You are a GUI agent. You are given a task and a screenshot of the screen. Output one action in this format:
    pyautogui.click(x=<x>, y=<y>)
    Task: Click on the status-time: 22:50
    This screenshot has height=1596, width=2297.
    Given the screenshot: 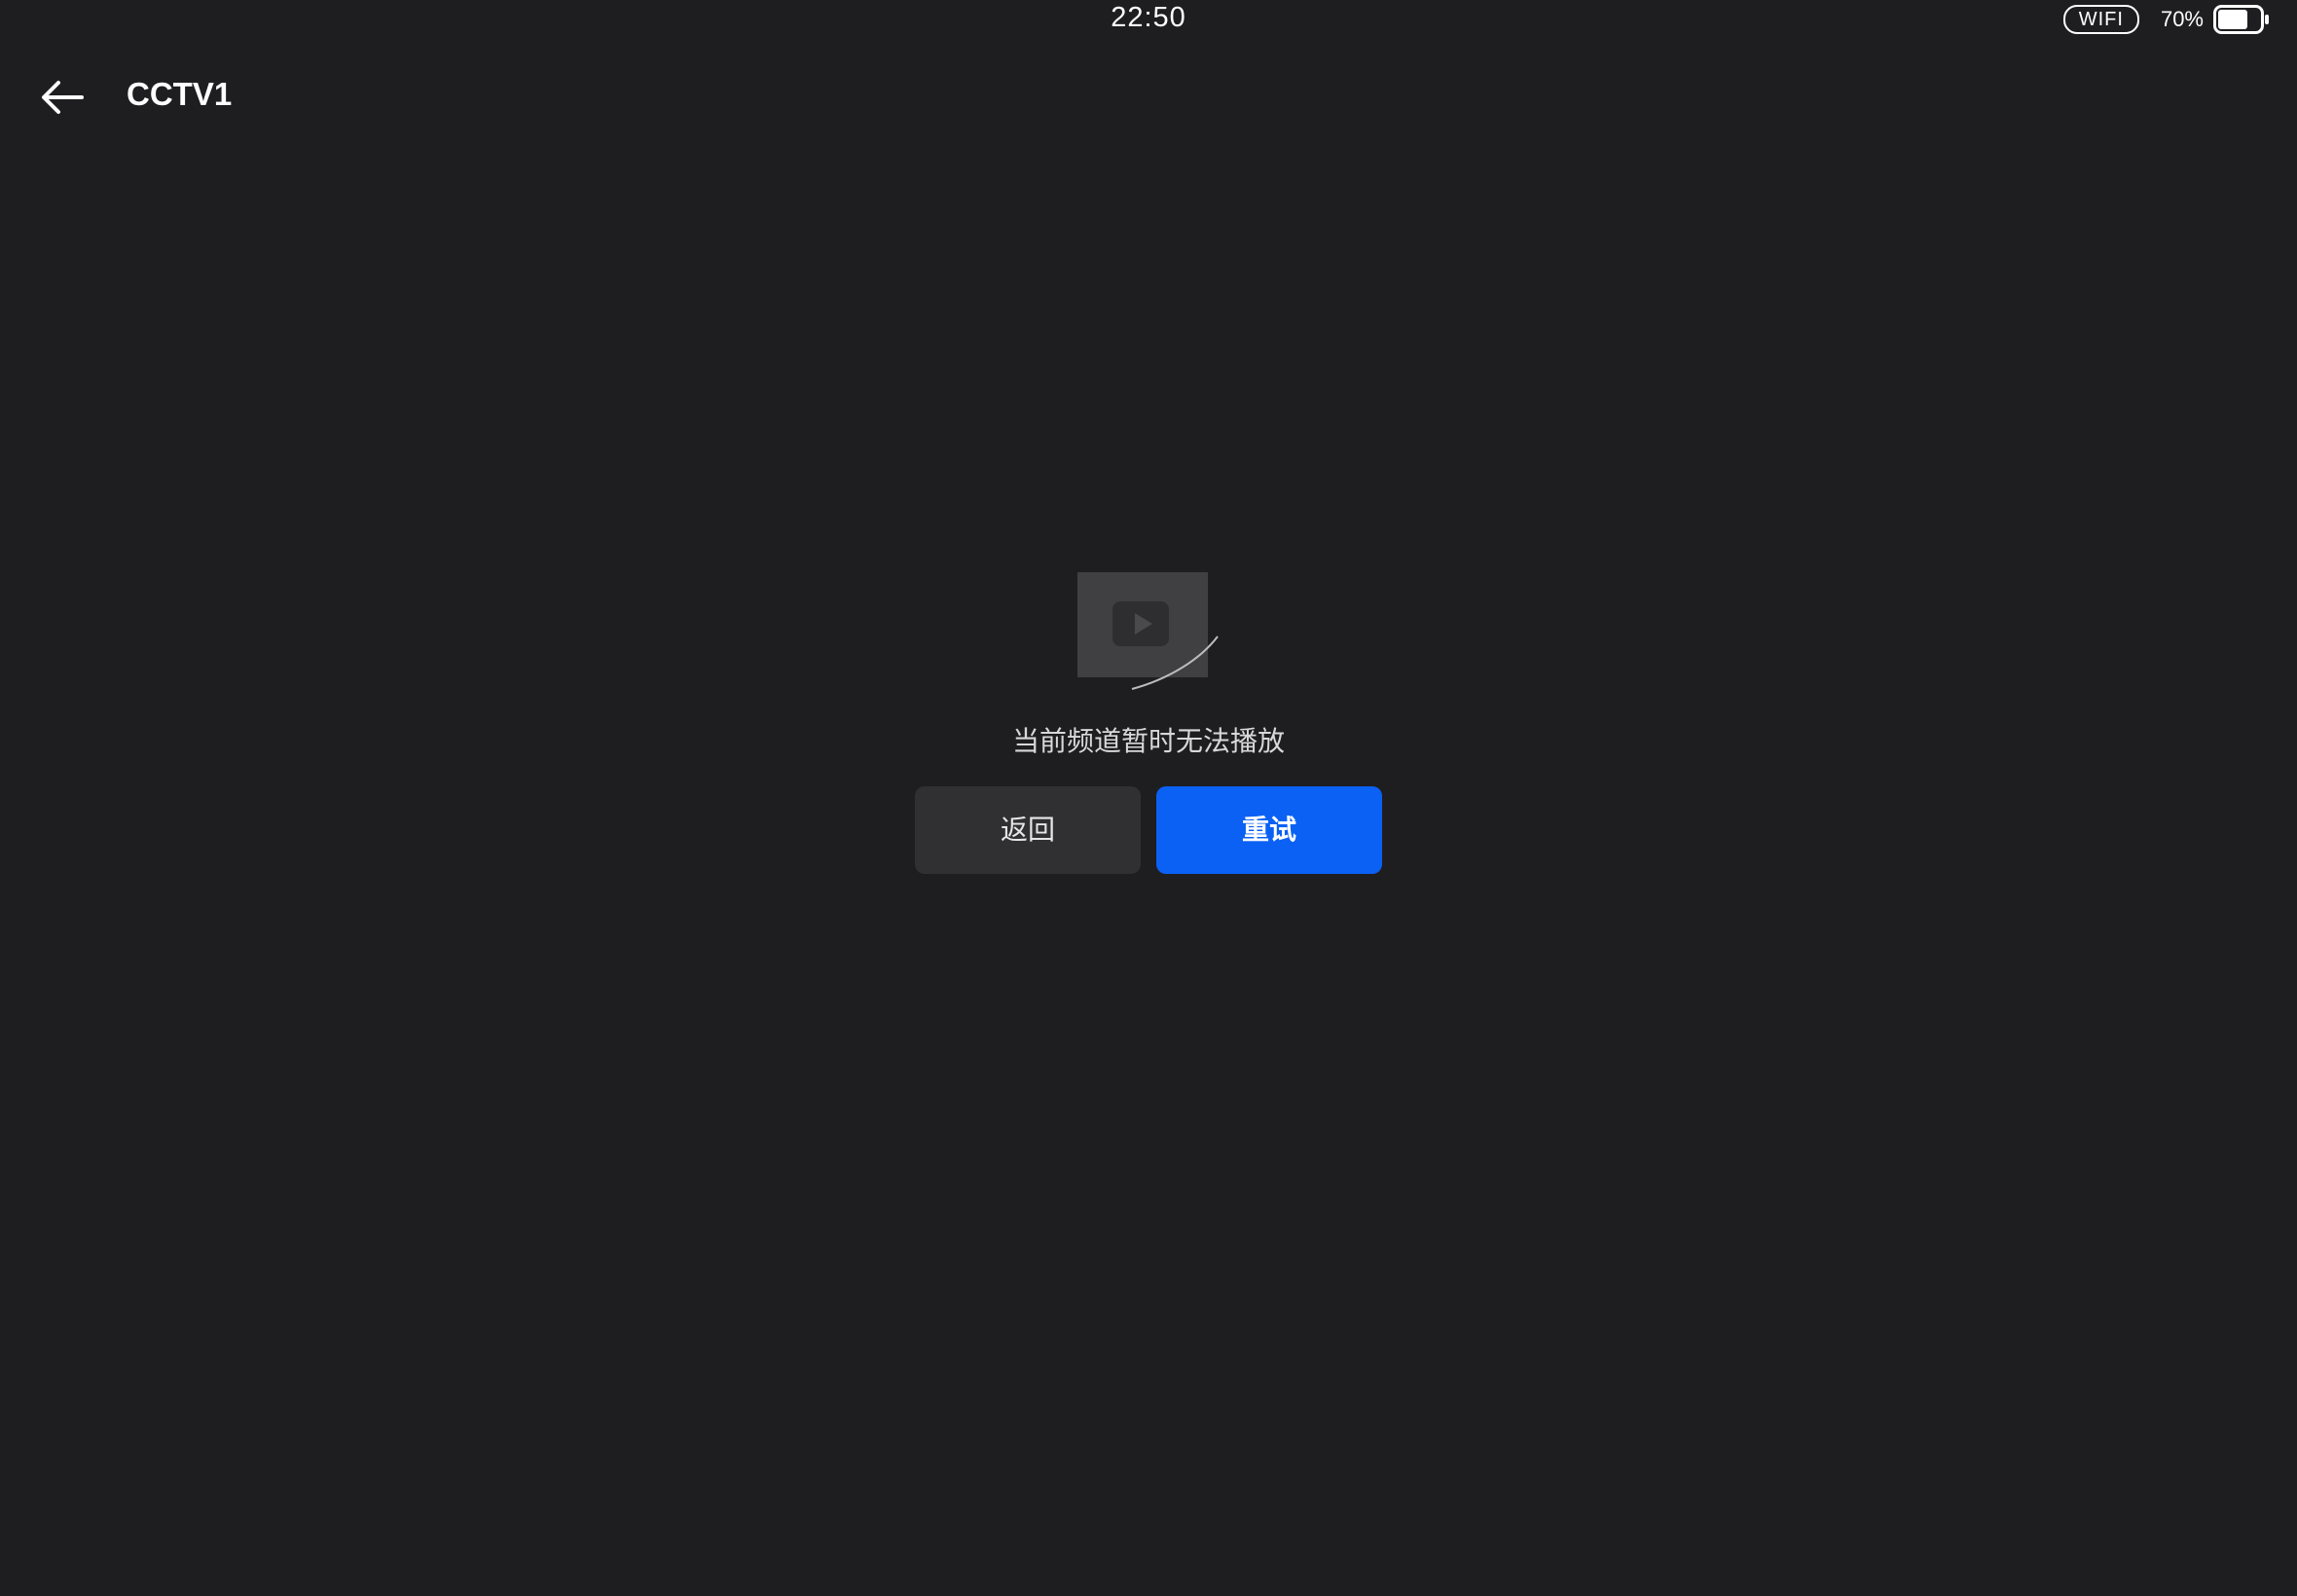 What is the action you would take?
    pyautogui.click(x=1148, y=17)
    